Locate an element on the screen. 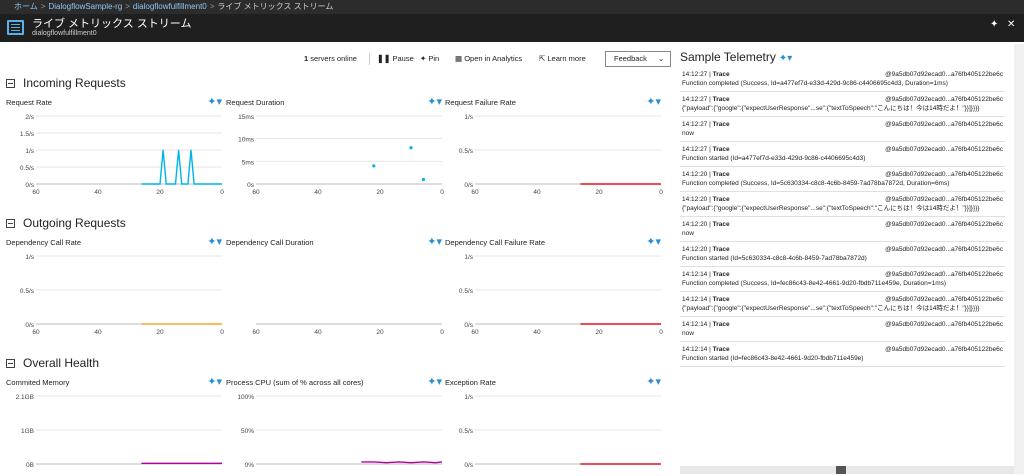 The width and height of the screenshot is (1024, 476). series-line is located at coordinates (402, 462).